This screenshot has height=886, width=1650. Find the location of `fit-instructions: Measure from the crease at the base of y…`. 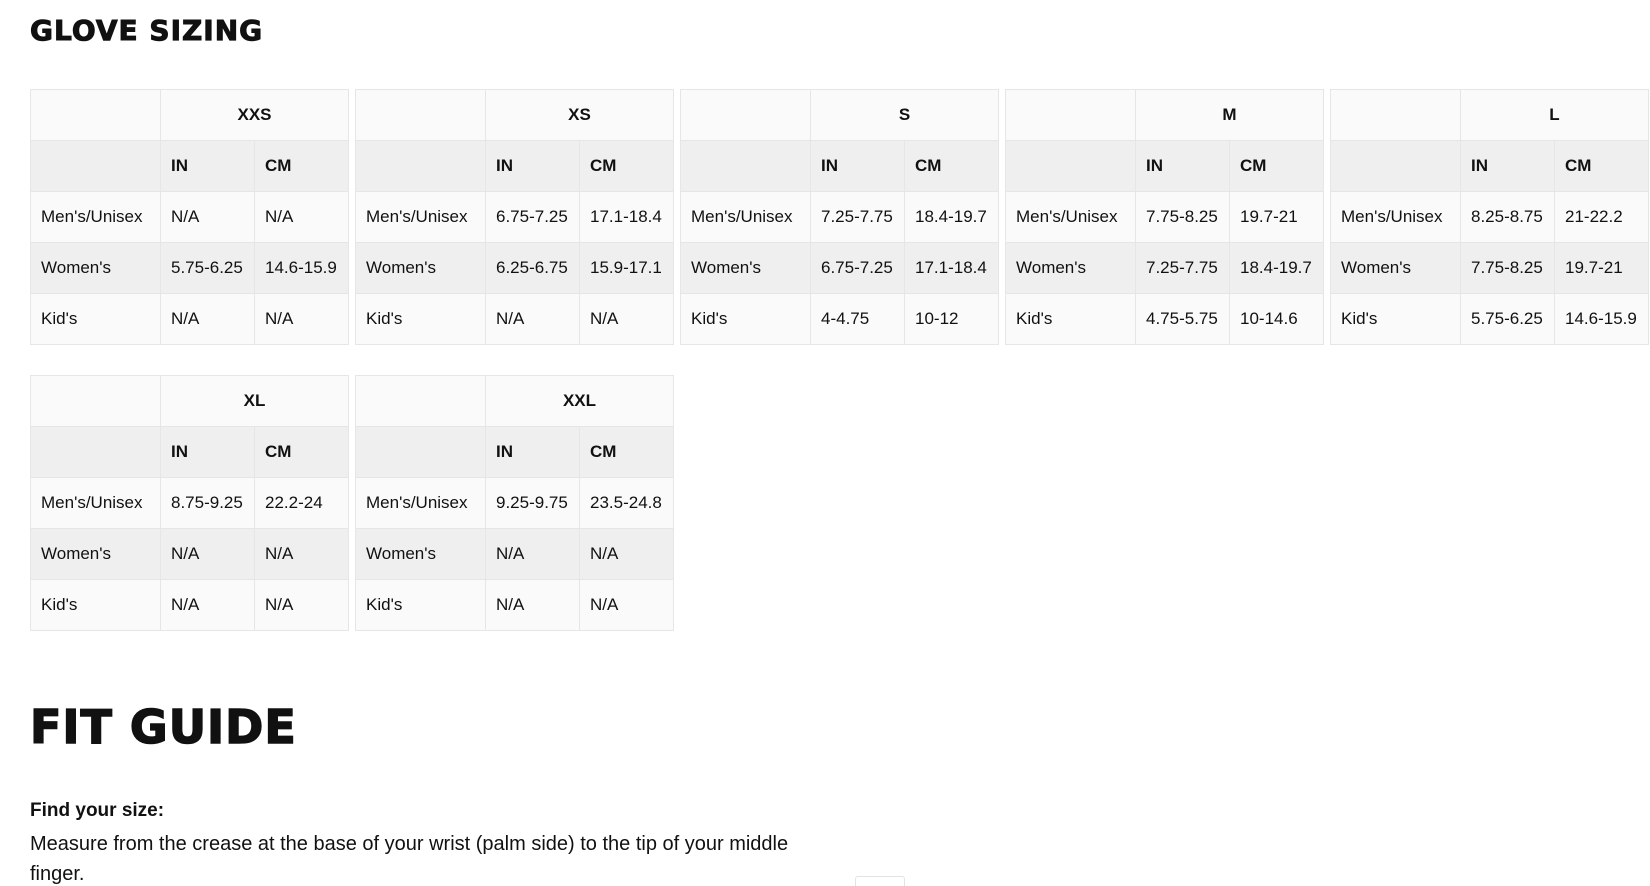

fit-instructions: Measure from the crease at the base of y… is located at coordinates (409, 859).